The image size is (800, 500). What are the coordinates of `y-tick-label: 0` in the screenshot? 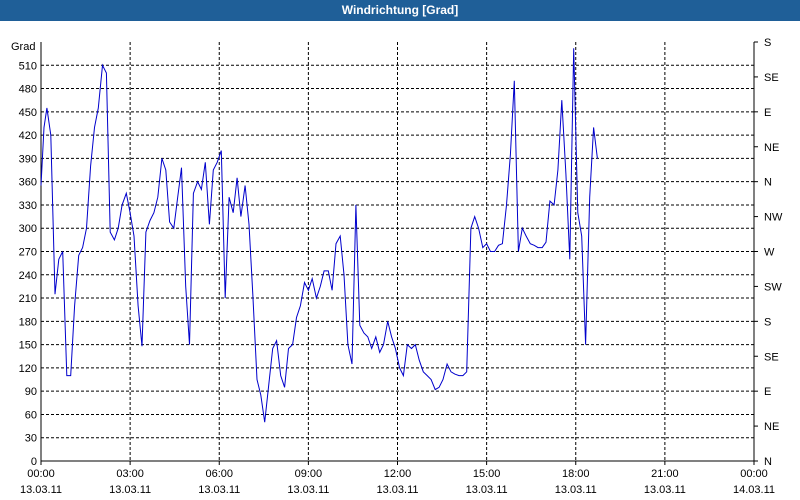 It's located at (34, 462).